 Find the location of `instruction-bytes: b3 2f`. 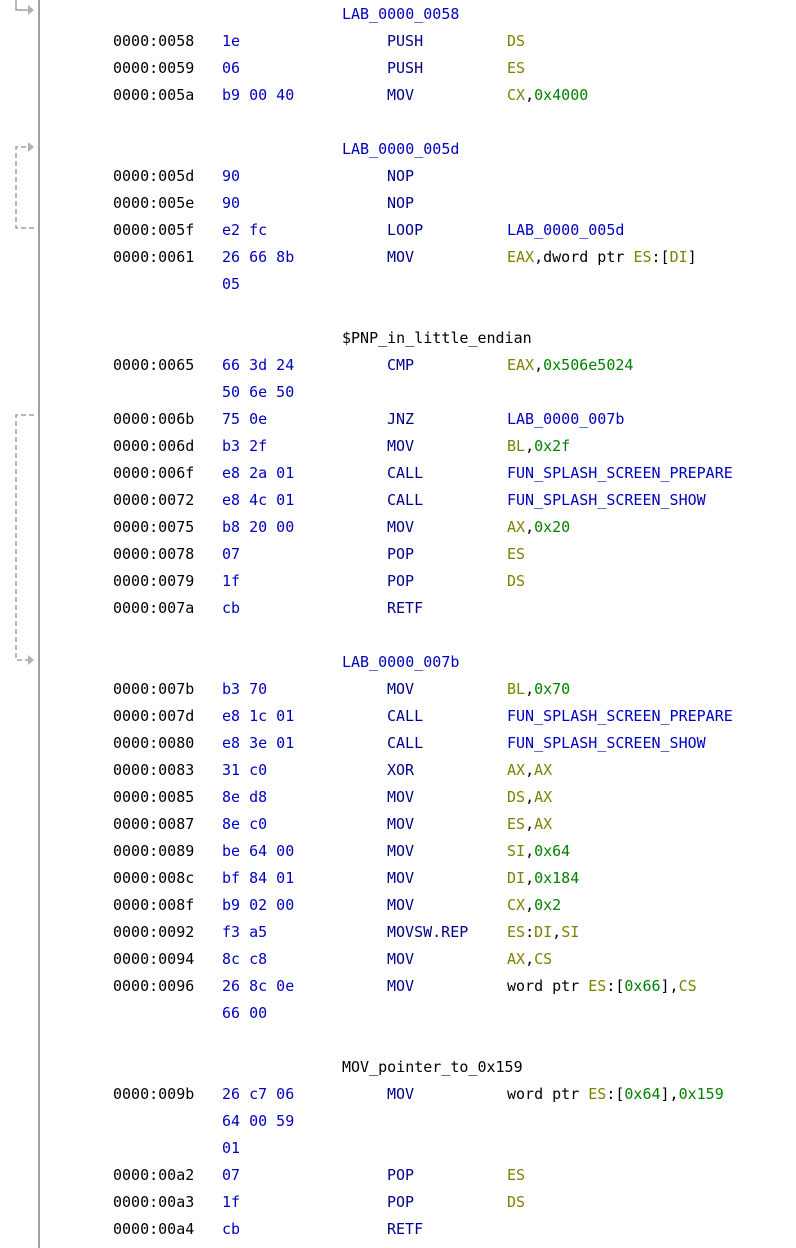

instruction-bytes: b3 2f is located at coordinates (244, 446).